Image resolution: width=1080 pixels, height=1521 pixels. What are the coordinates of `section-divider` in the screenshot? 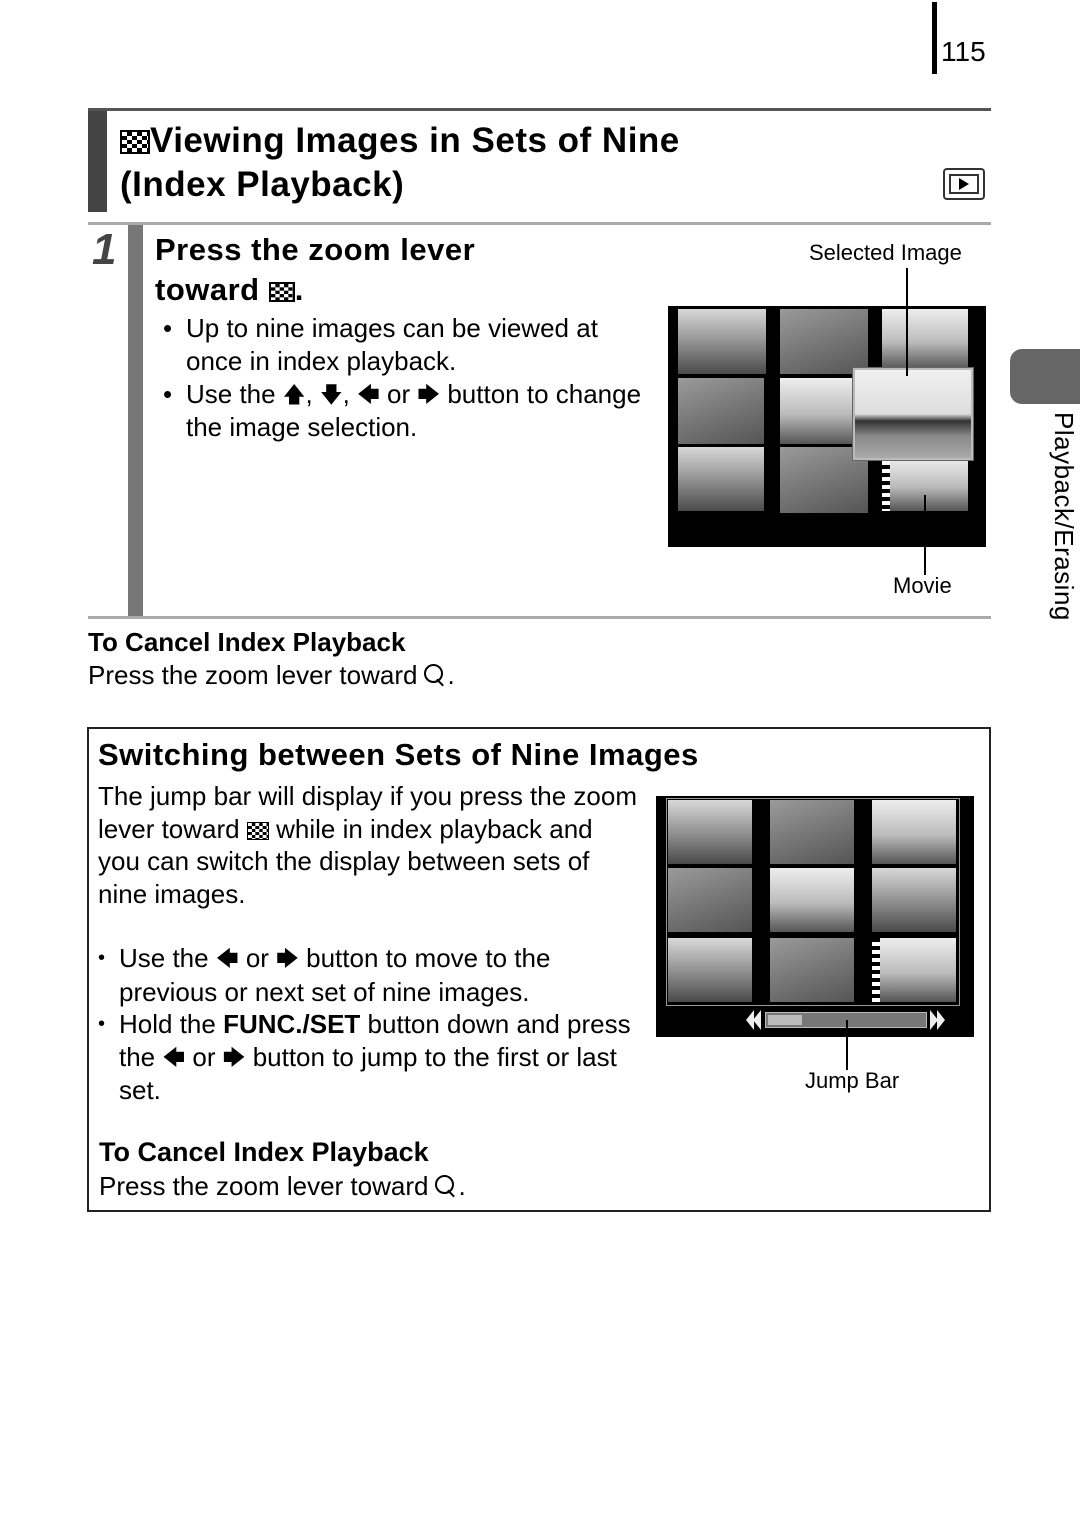 It's located at (539, 617).